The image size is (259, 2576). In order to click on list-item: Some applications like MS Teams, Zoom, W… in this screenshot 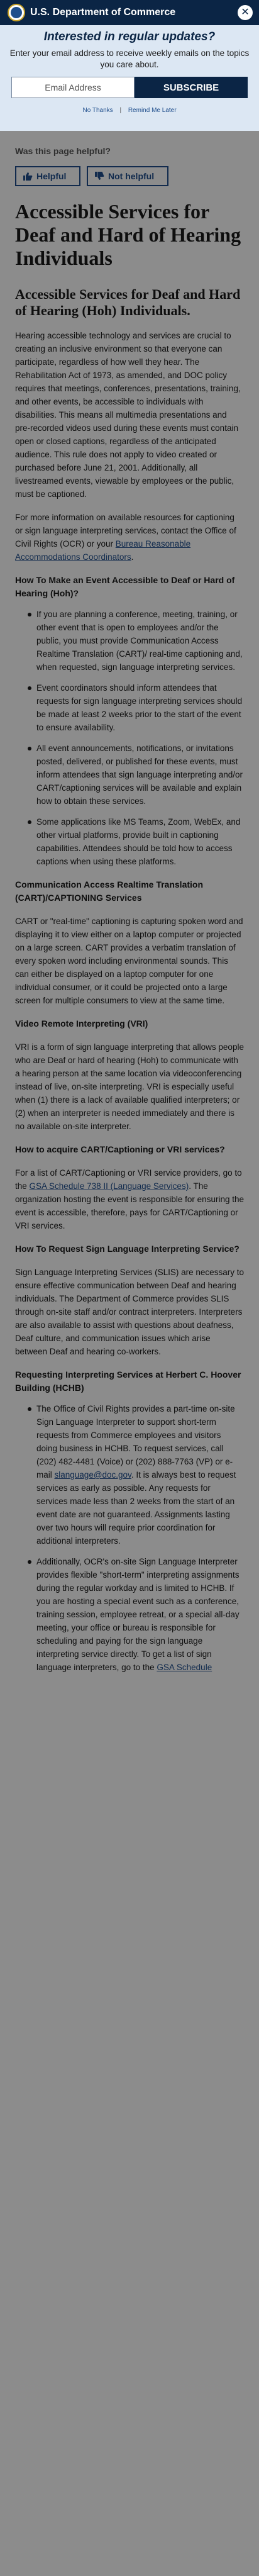, I will do `click(136, 841)`.